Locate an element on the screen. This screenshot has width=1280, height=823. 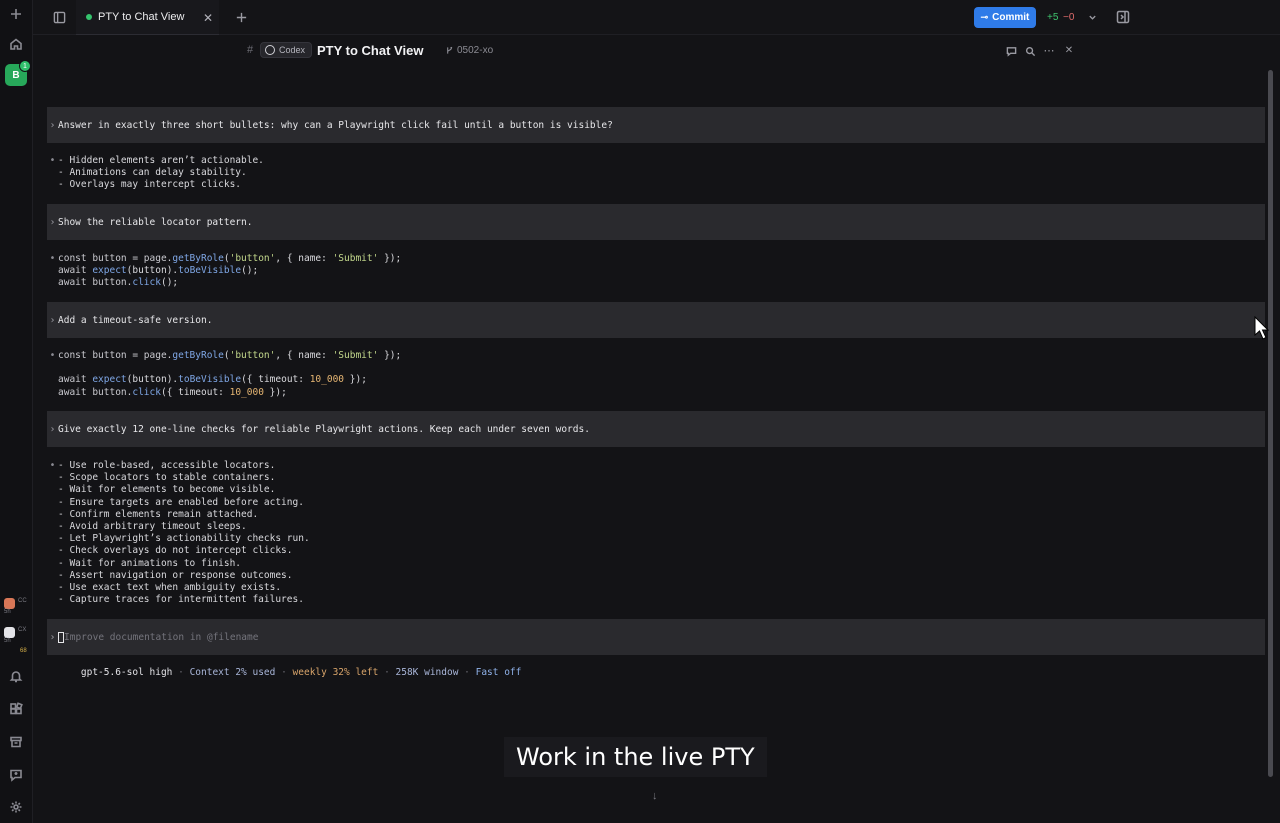
close-session-icon: ✕ is located at coordinates (1069, 50).